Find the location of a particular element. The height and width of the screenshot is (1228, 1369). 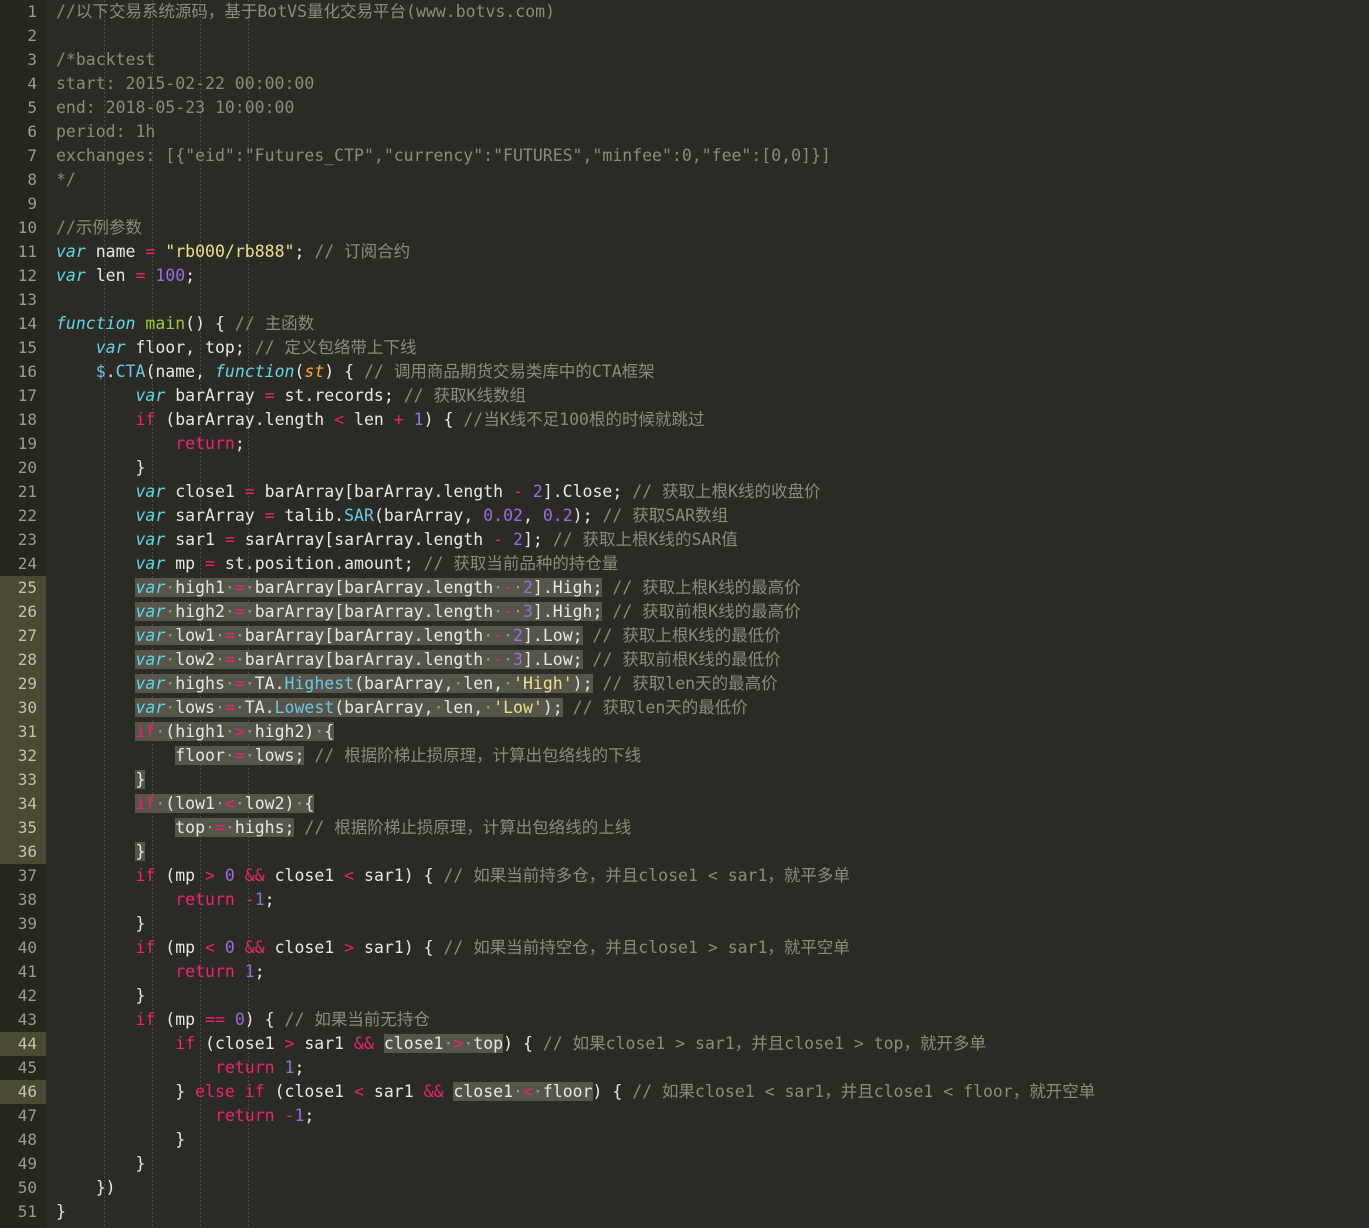

code-line: if (mp == 0) { // 如果当前无持仓 is located at coordinates (712, 1020).